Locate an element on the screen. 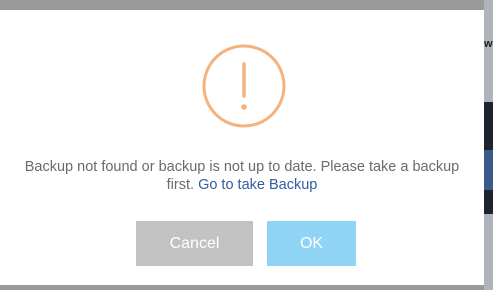 The height and width of the screenshot is (290, 493). go-to-backup-link: Go to take Backup is located at coordinates (257, 185).